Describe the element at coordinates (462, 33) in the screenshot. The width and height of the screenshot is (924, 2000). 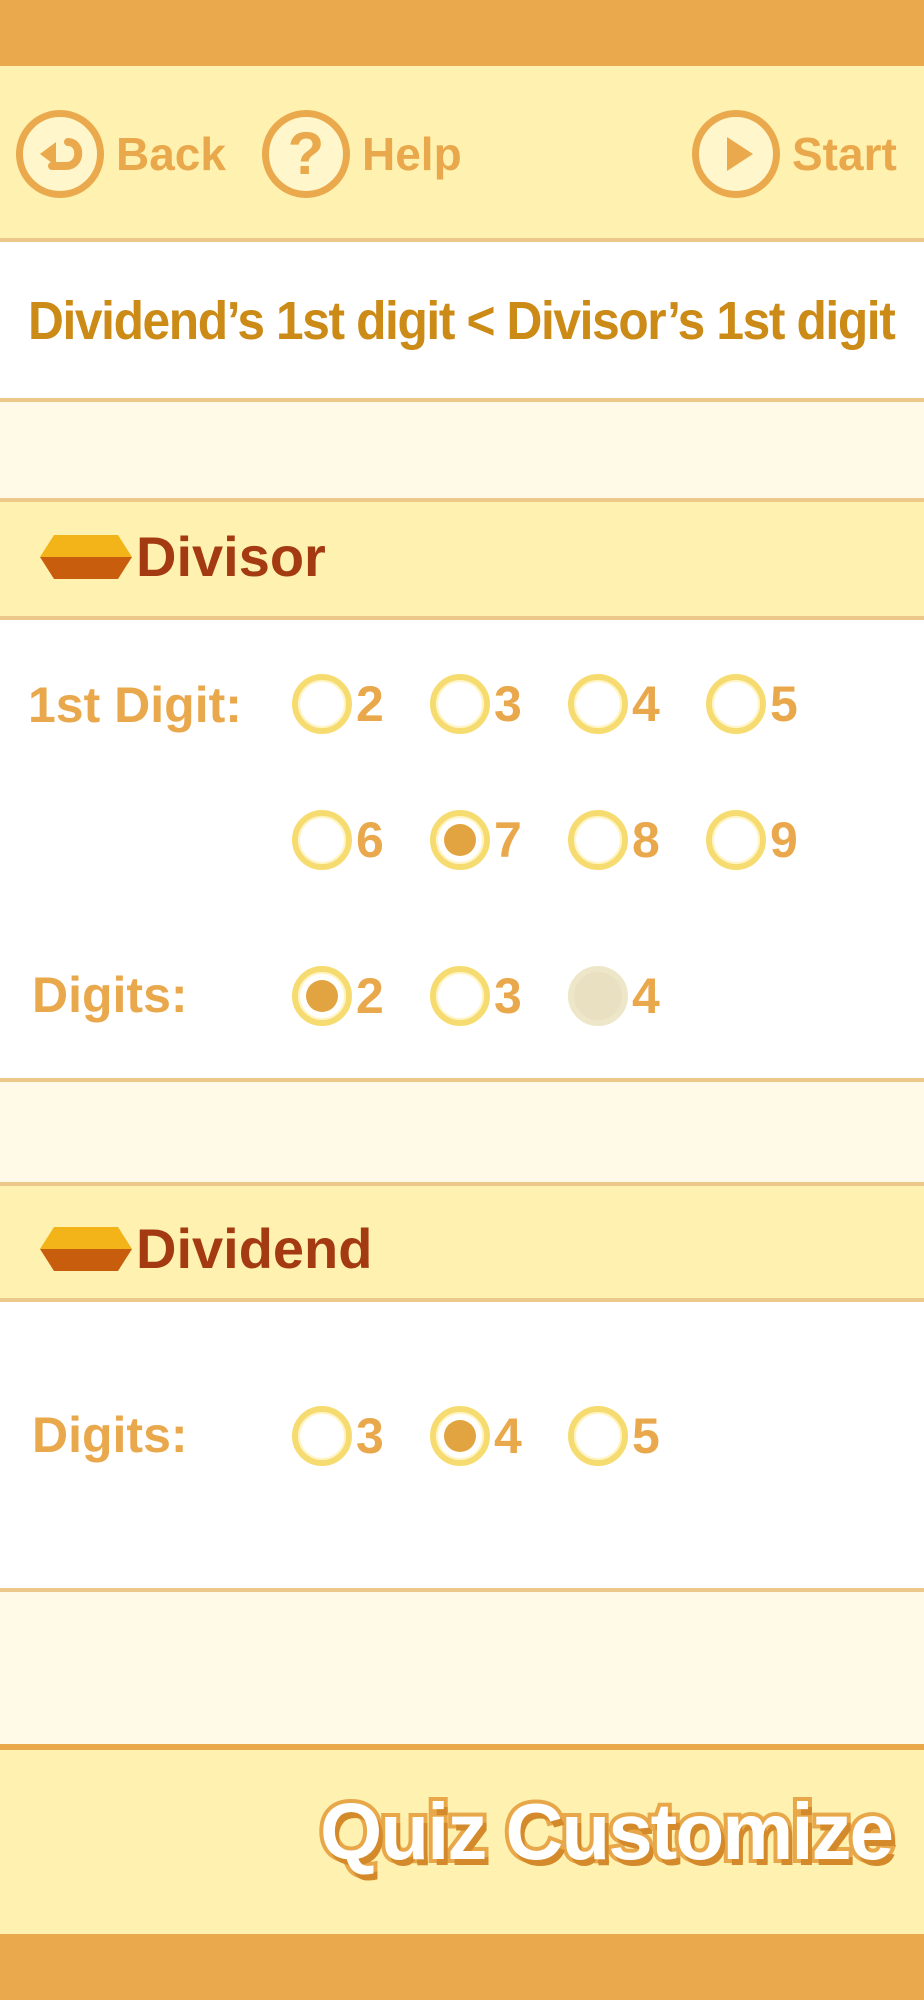
I see `top-bar` at that location.